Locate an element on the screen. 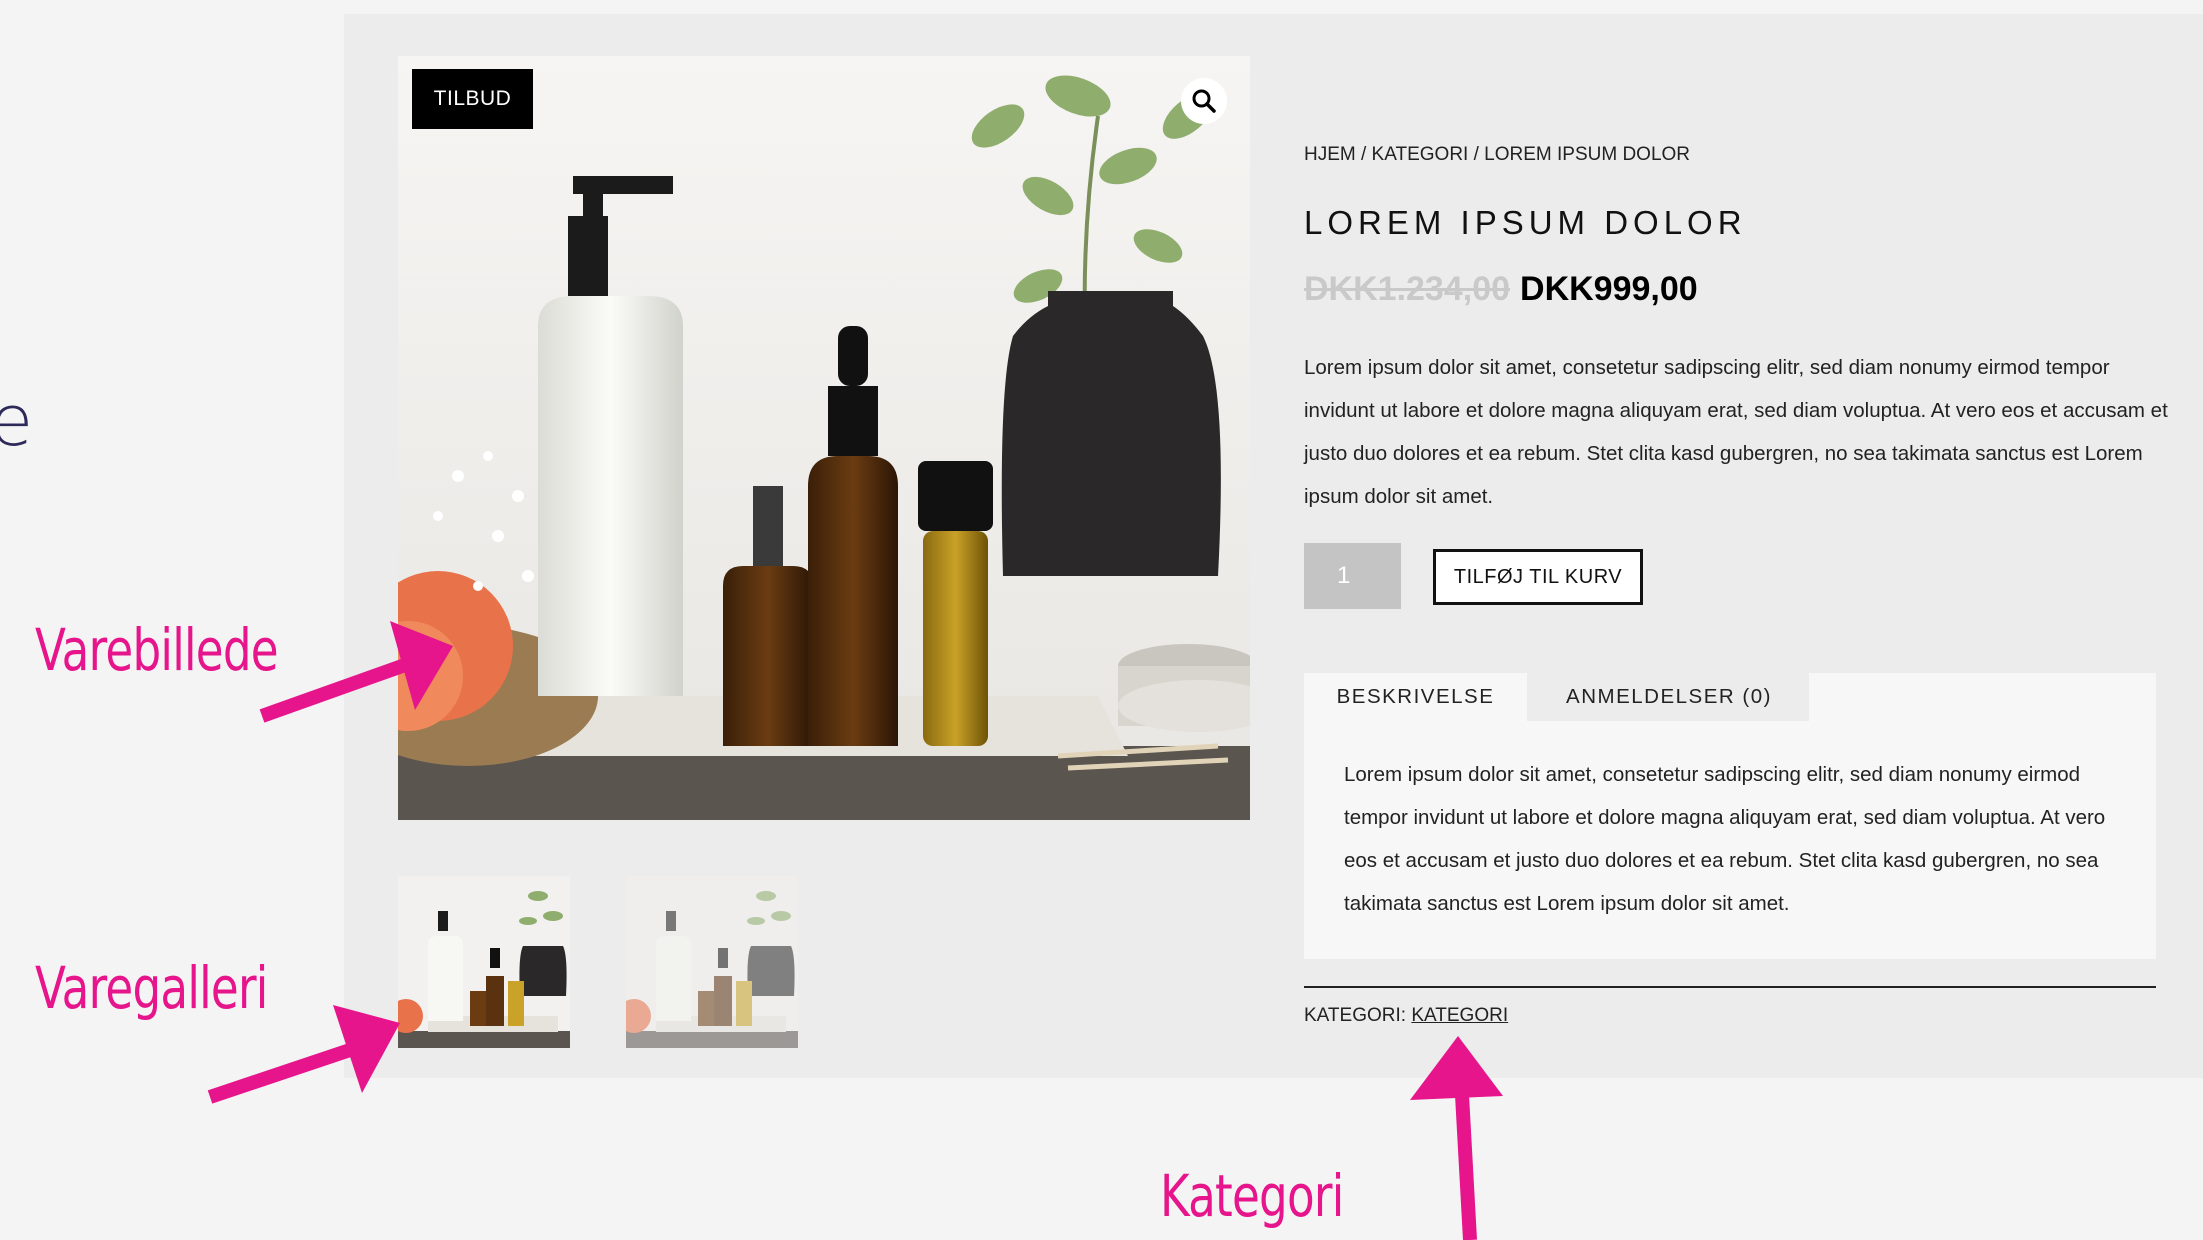 This screenshot has width=2203, height=1240. product-meta: KATEGORI is located at coordinates (1406, 1016).